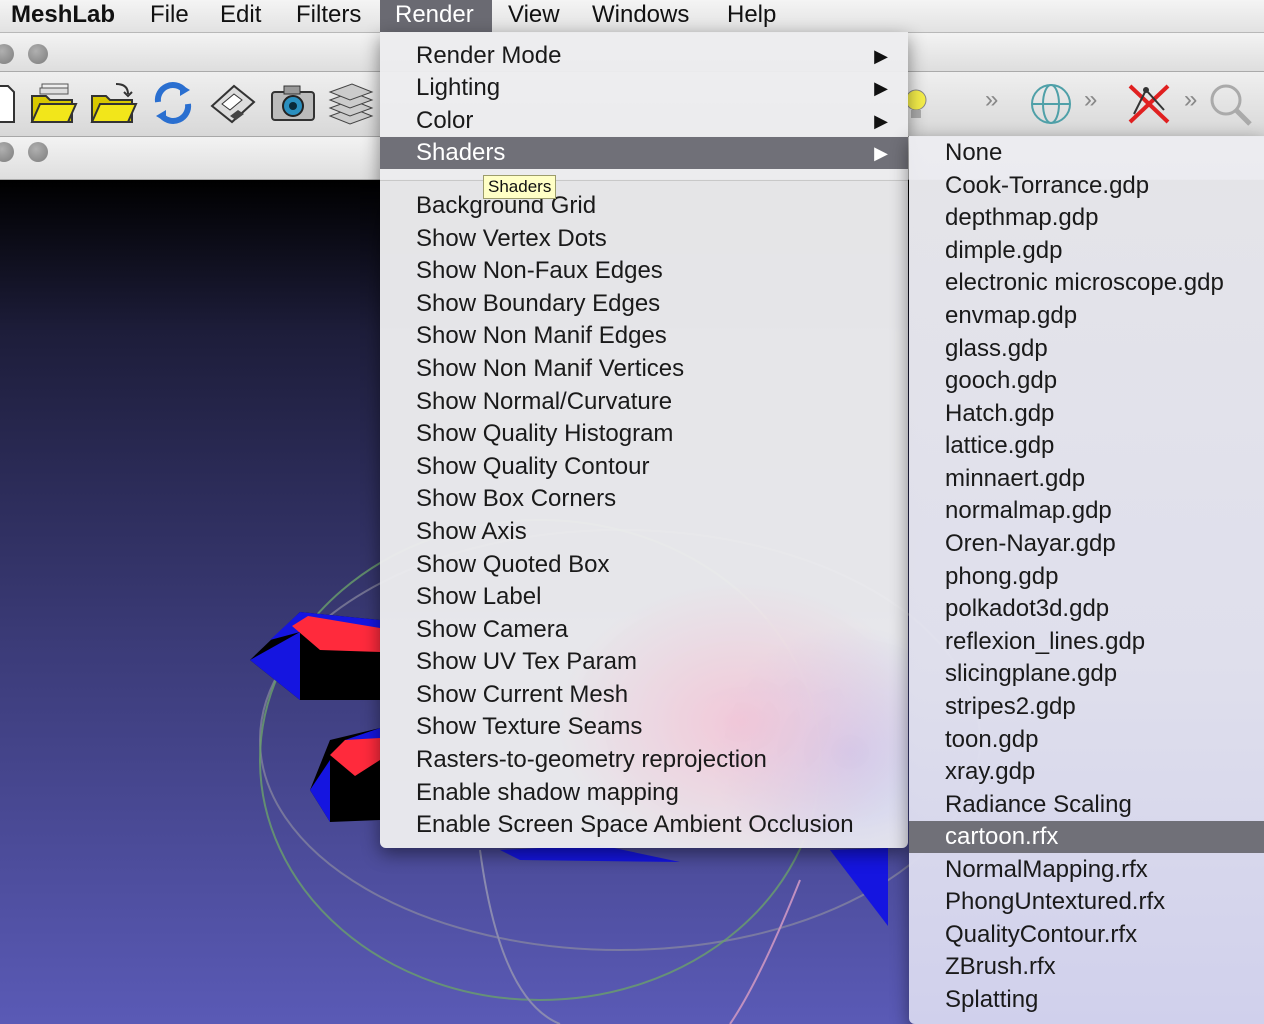 The image size is (1264, 1024). Describe the element at coordinates (1086, 381) in the screenshot. I see `shader-item-gooch: gooch.gdp` at that location.